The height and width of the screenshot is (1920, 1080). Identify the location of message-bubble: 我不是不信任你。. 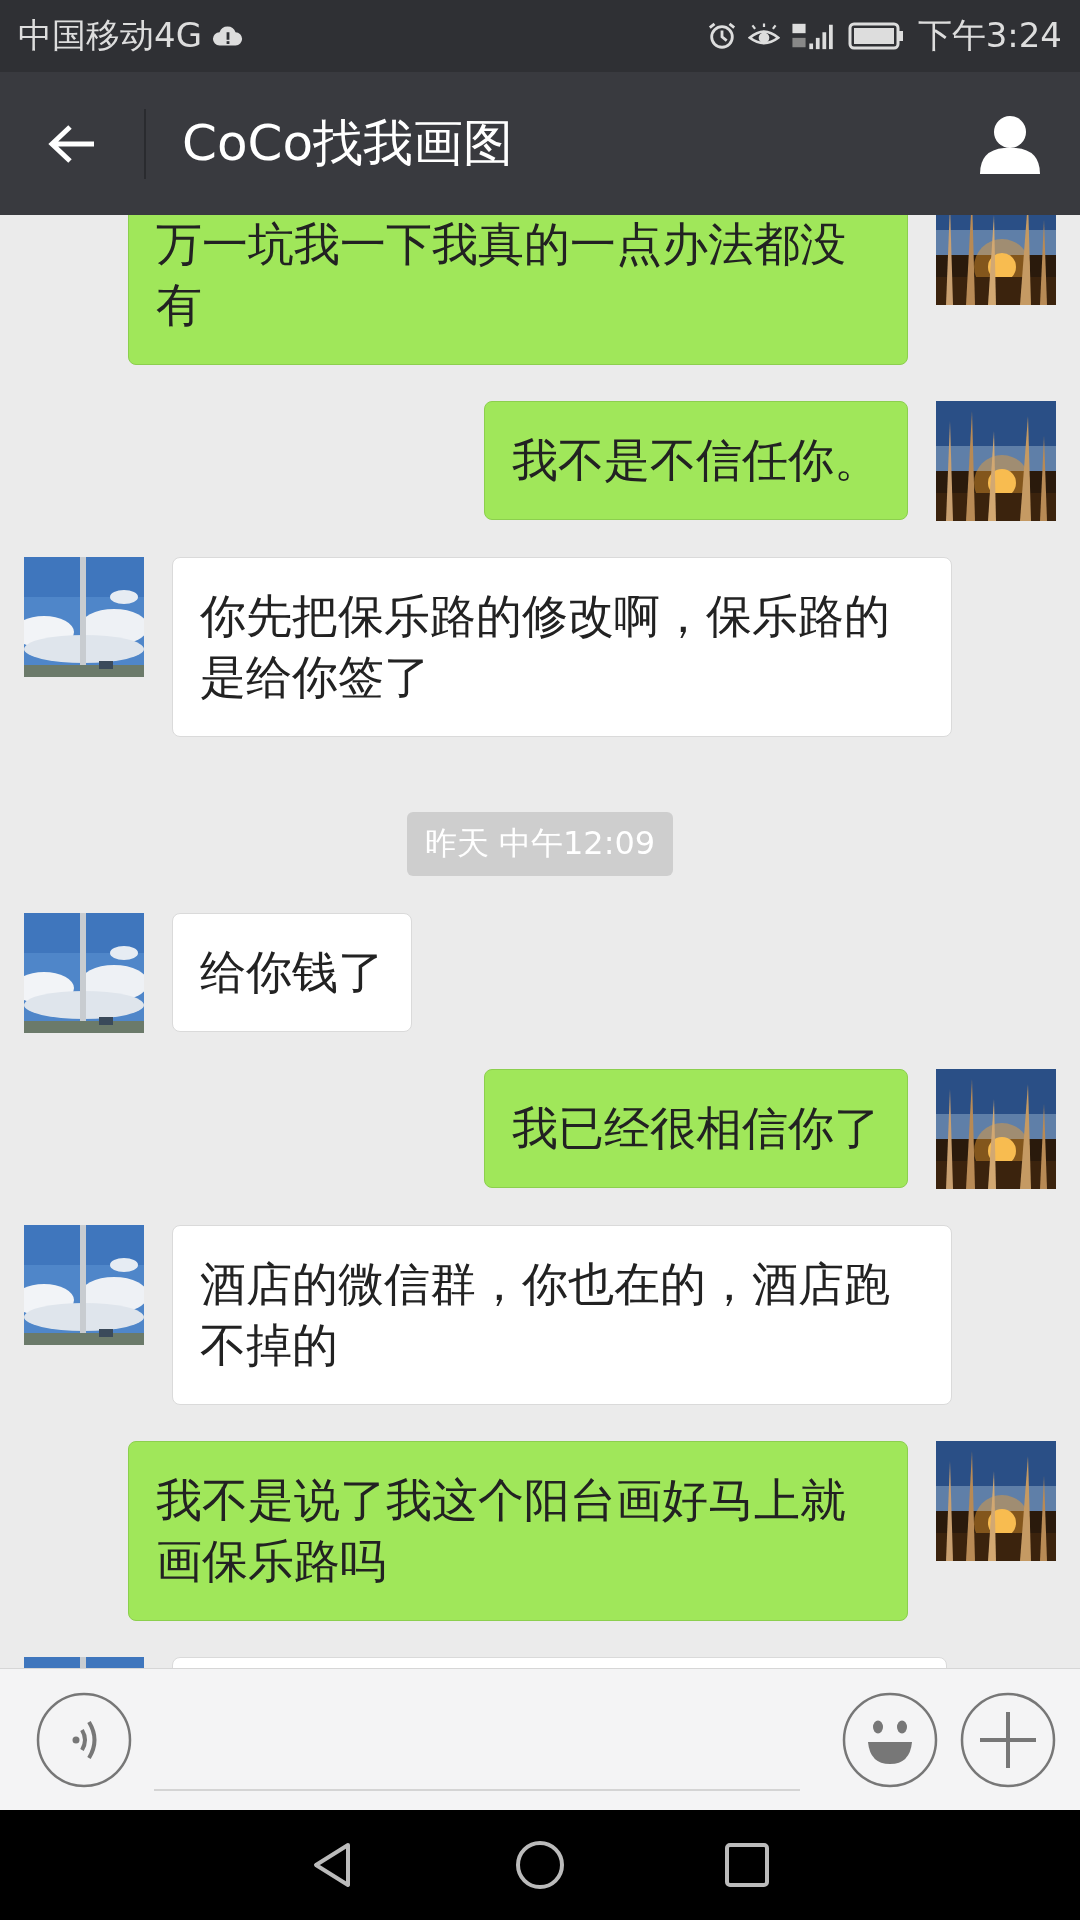
(696, 460).